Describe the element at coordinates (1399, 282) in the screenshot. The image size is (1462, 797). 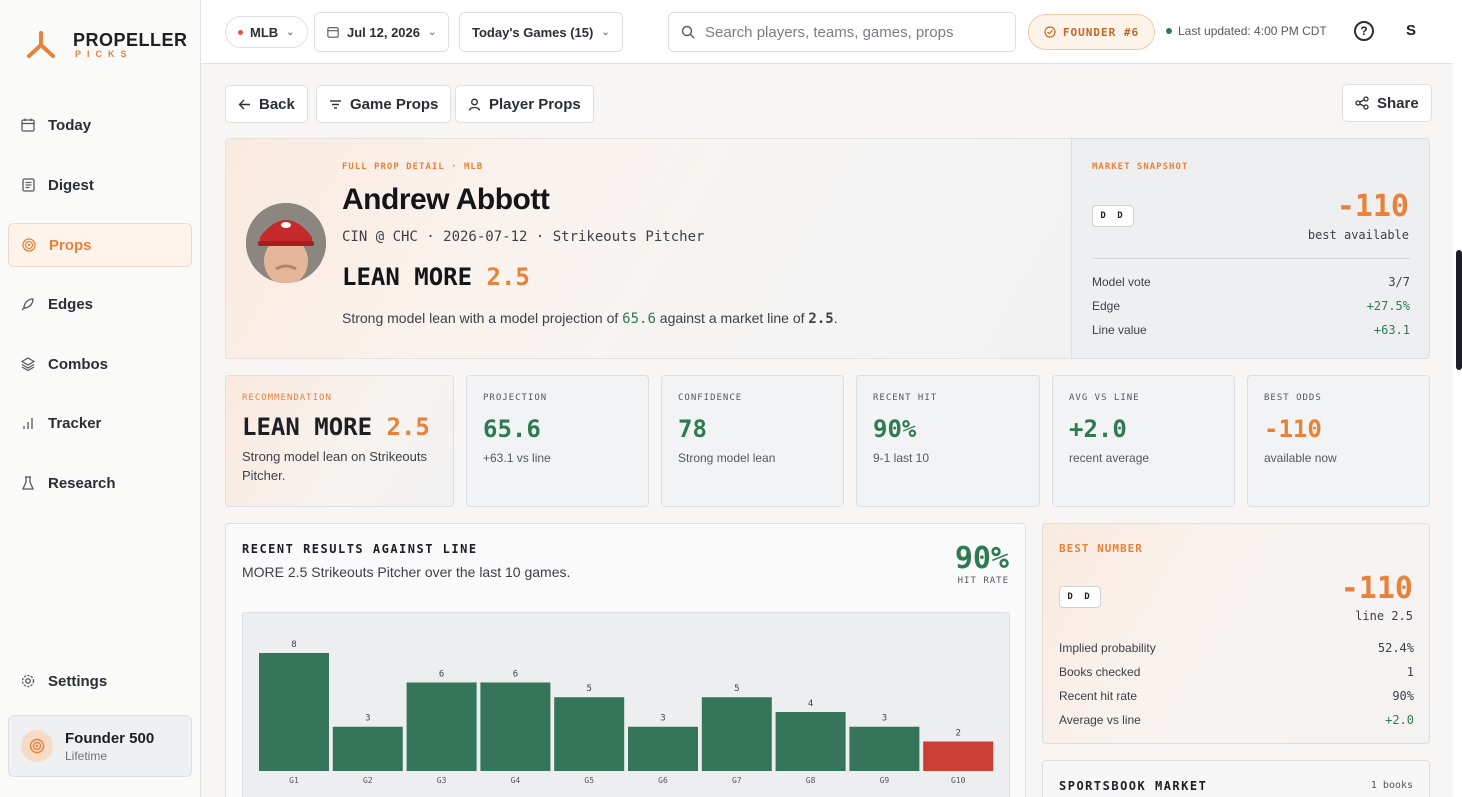
I see `snapshot-row-value: 3/7` at that location.